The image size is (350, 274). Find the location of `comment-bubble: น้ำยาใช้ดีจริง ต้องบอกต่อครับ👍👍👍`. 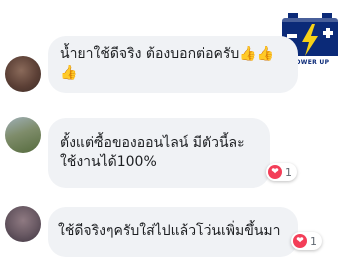

comment-bubble: น้ำยาใช้ดีจริง ต้องบอกต่อครับ👍👍👍 is located at coordinates (173, 64).